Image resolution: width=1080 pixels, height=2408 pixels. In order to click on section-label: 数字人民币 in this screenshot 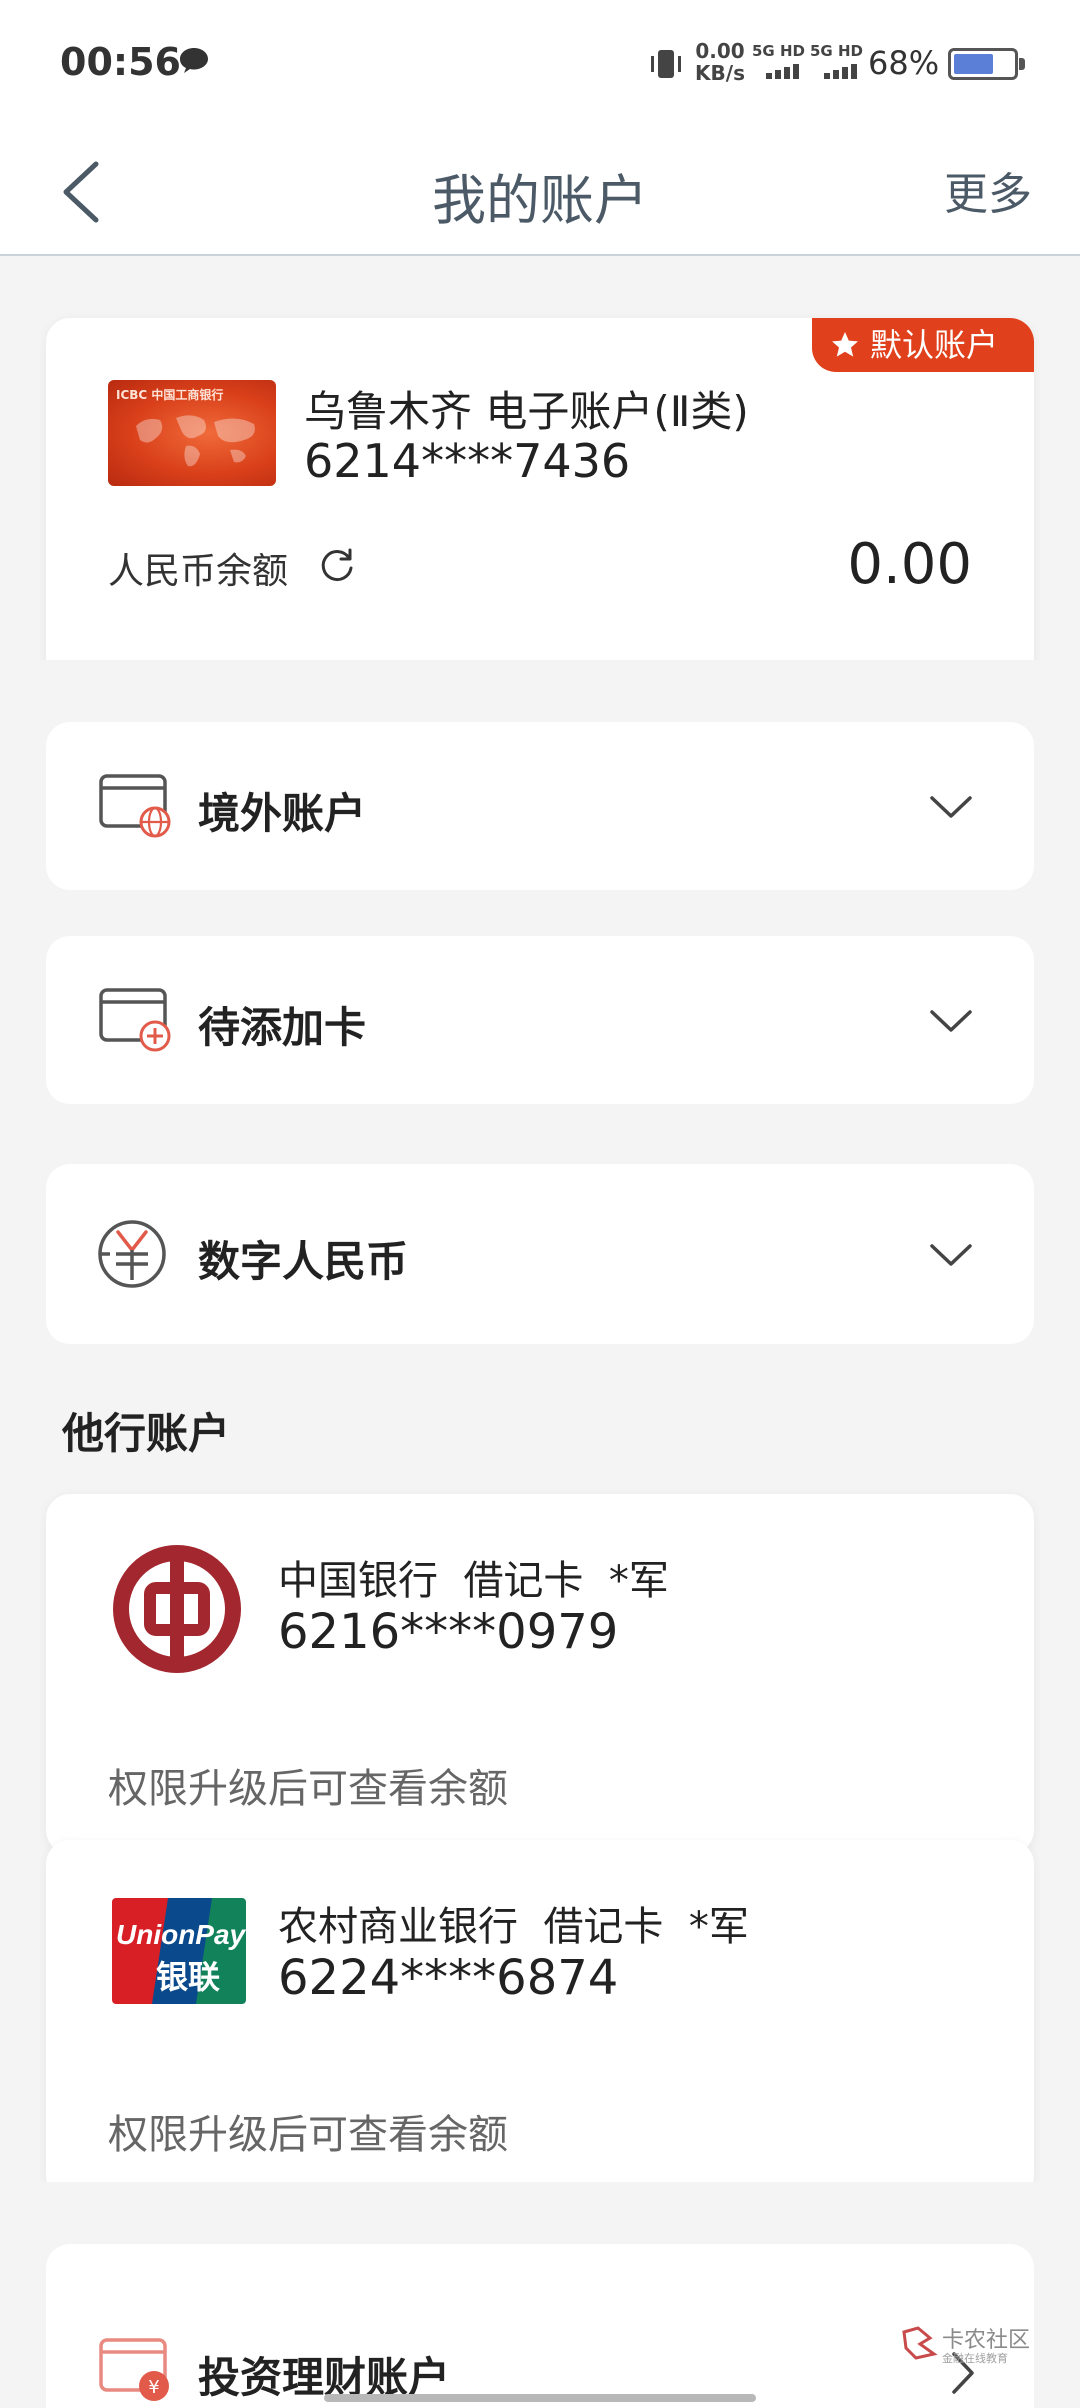, I will do `click(303, 1261)`.